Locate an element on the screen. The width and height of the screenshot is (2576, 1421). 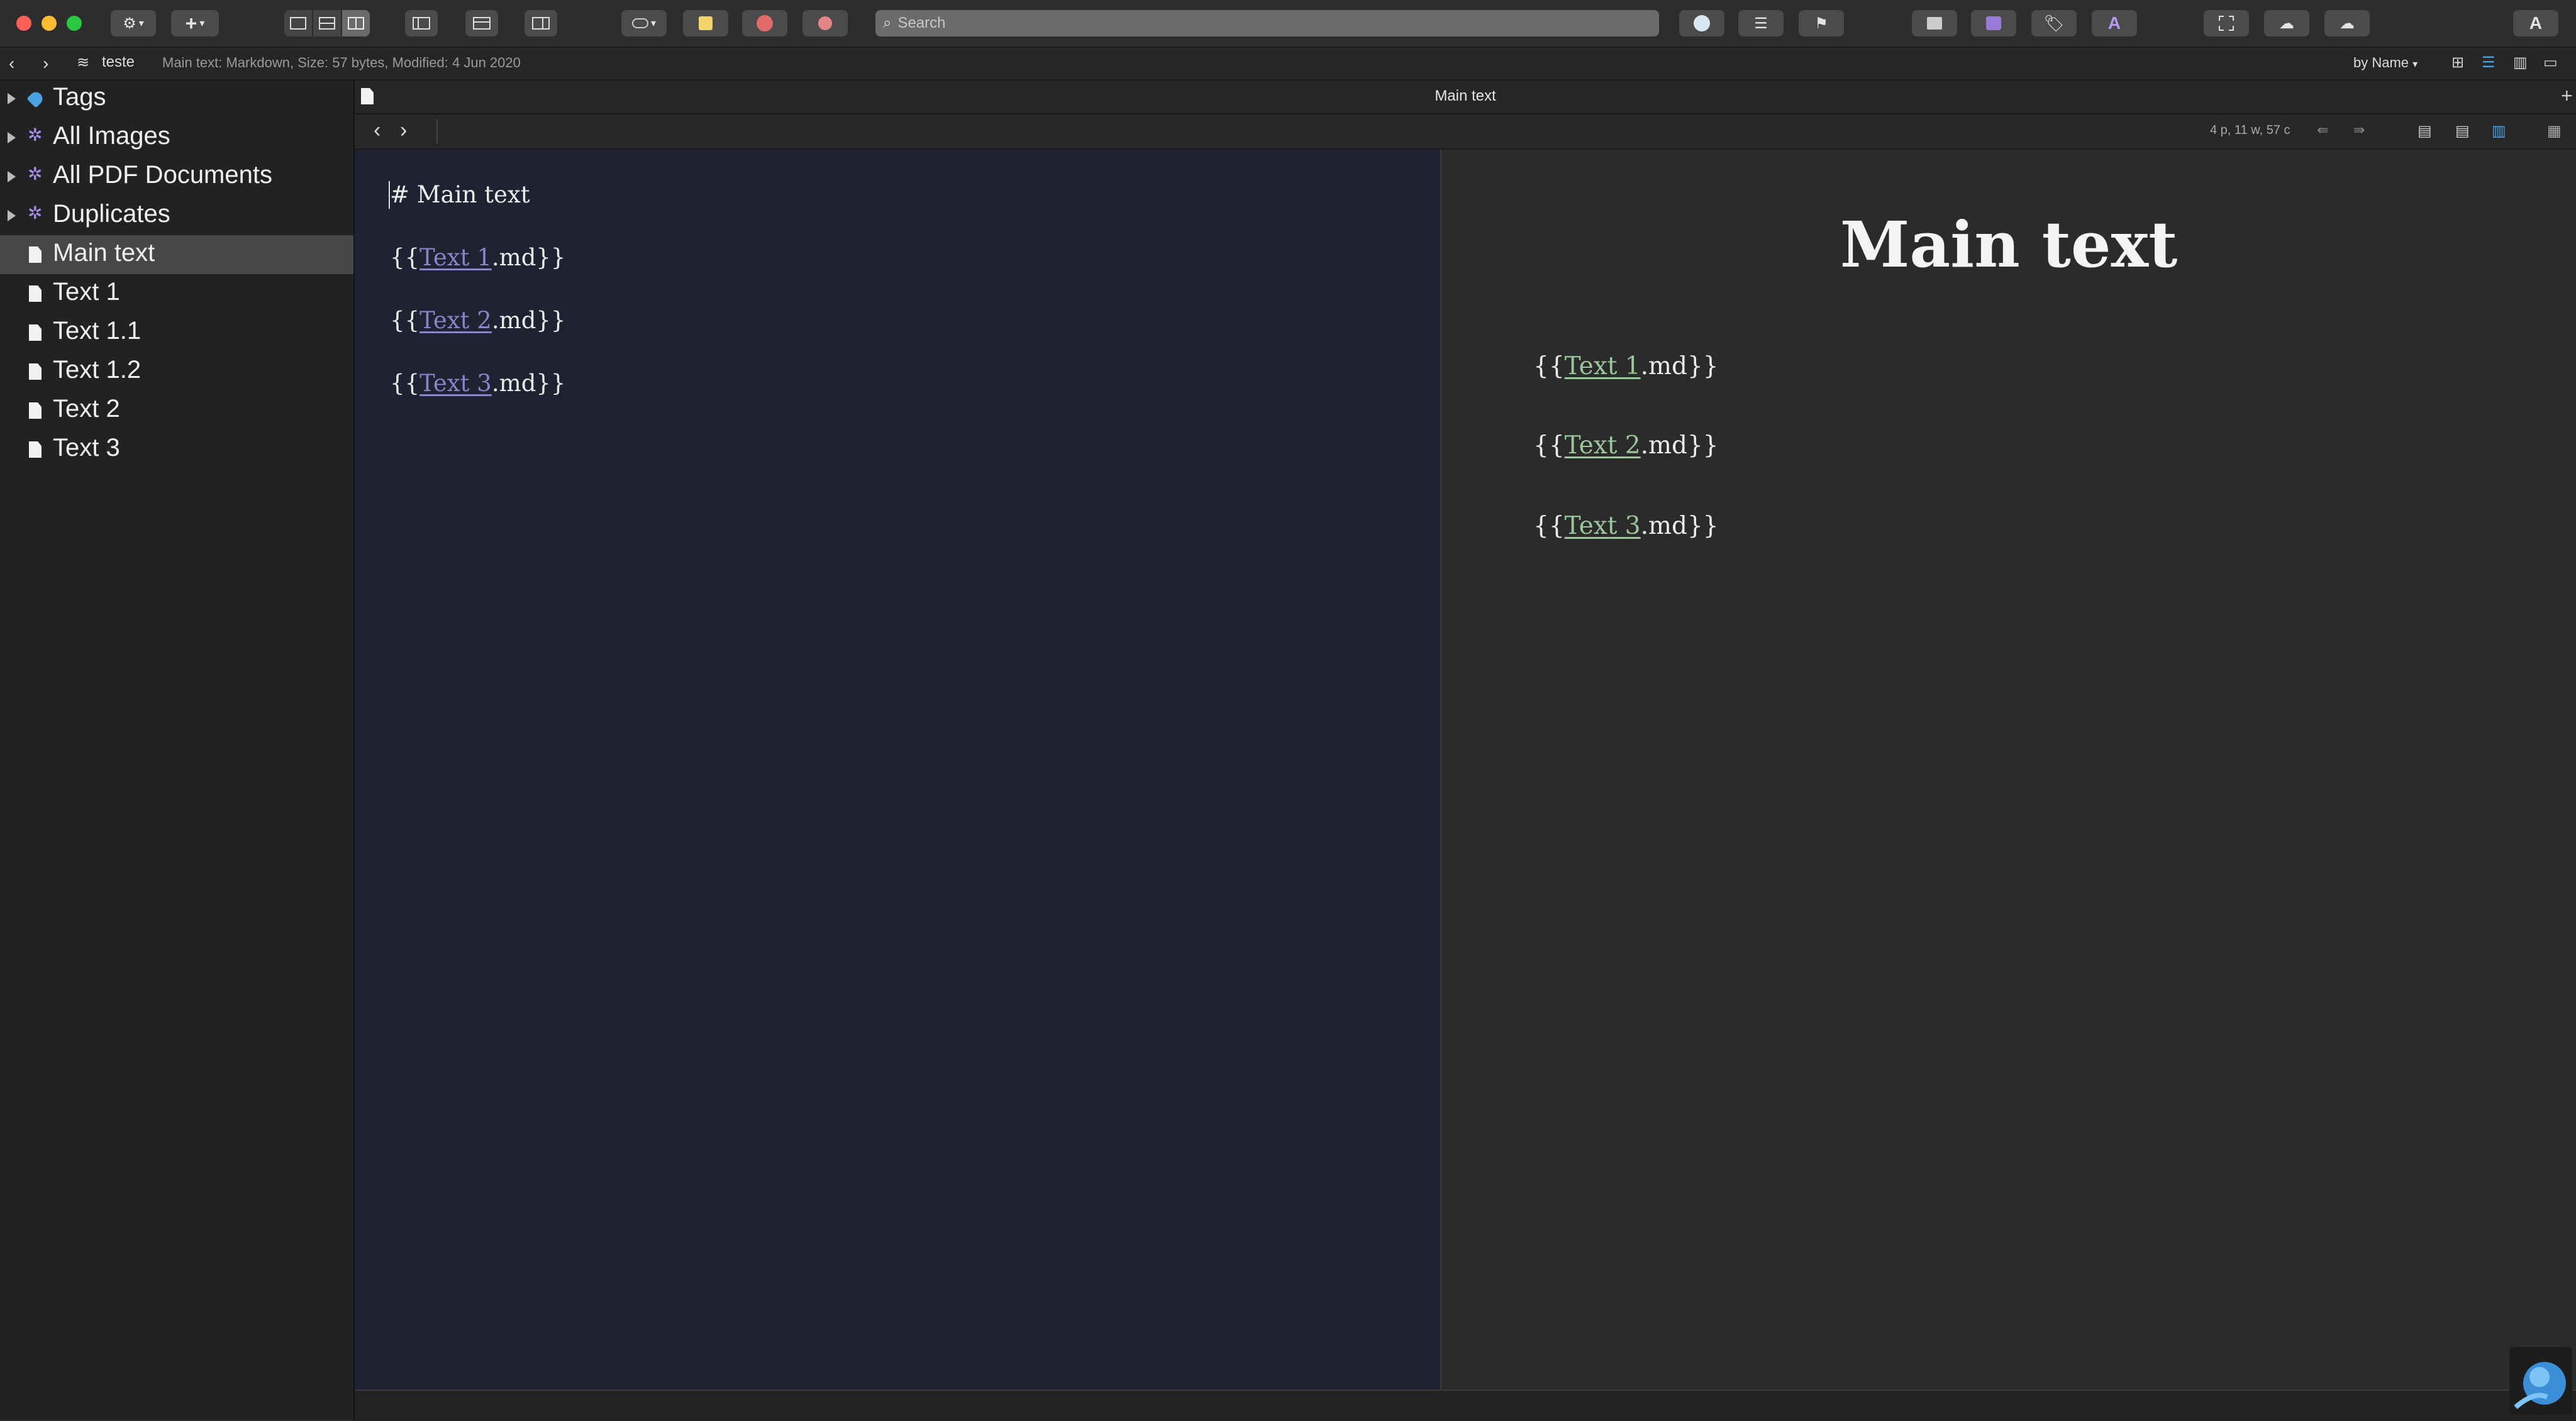
sidebar-item-main-text: Main text is located at coordinates (176, 254).